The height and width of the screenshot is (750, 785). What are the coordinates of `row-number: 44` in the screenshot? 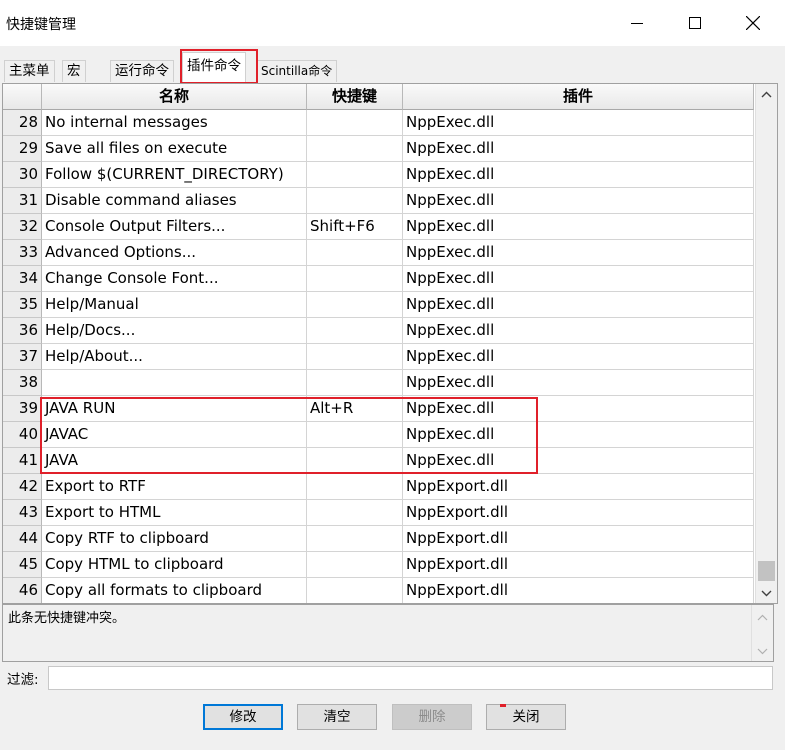 It's located at (22, 539).